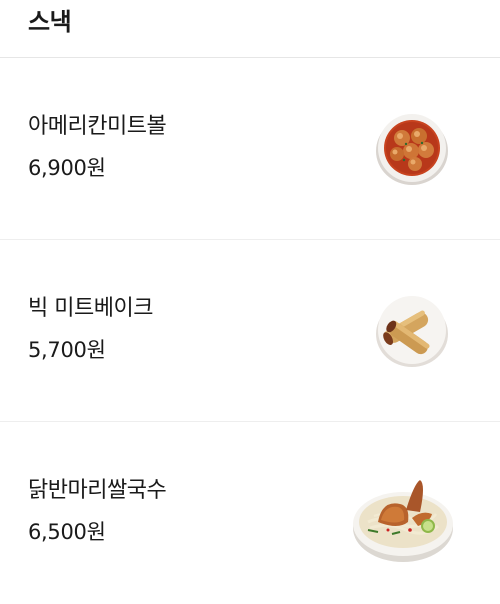 The width and height of the screenshot is (500, 604). What do you see at coordinates (67, 168) in the screenshot?
I see `item-price: 6,900원` at bounding box center [67, 168].